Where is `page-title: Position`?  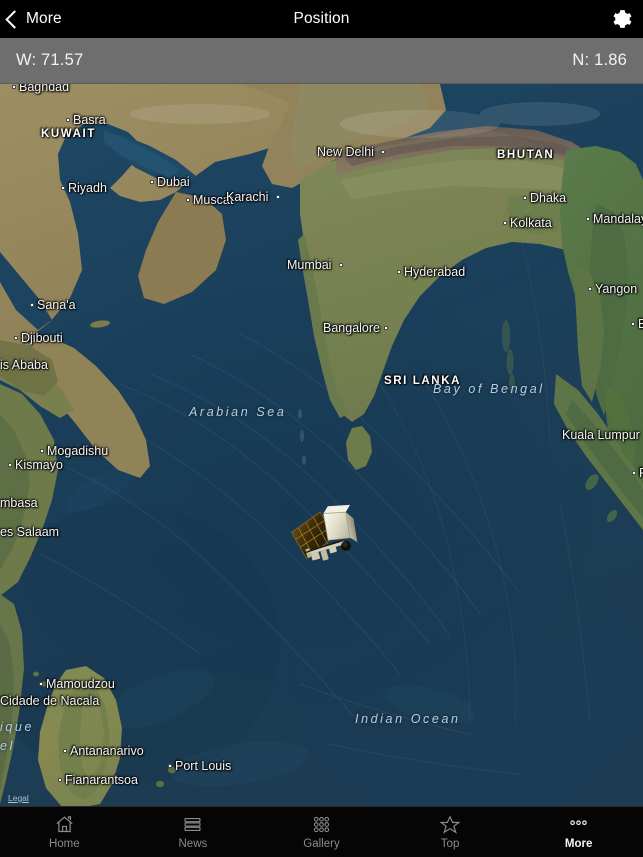
page-title: Position is located at coordinates (321, 18).